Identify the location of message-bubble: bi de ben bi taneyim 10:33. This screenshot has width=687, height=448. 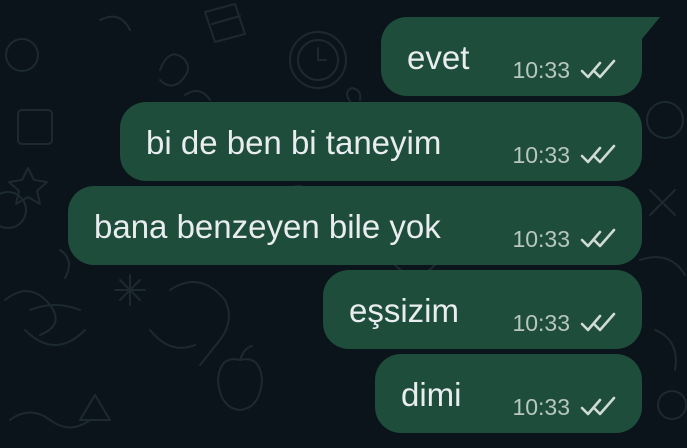
(381, 141).